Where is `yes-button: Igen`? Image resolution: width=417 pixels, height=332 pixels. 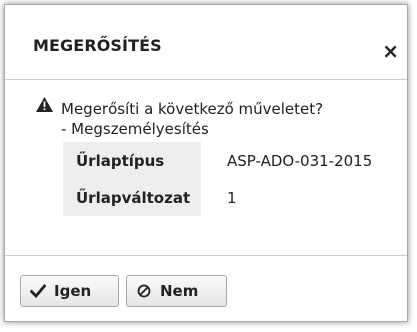 yes-button: Igen is located at coordinates (69, 291).